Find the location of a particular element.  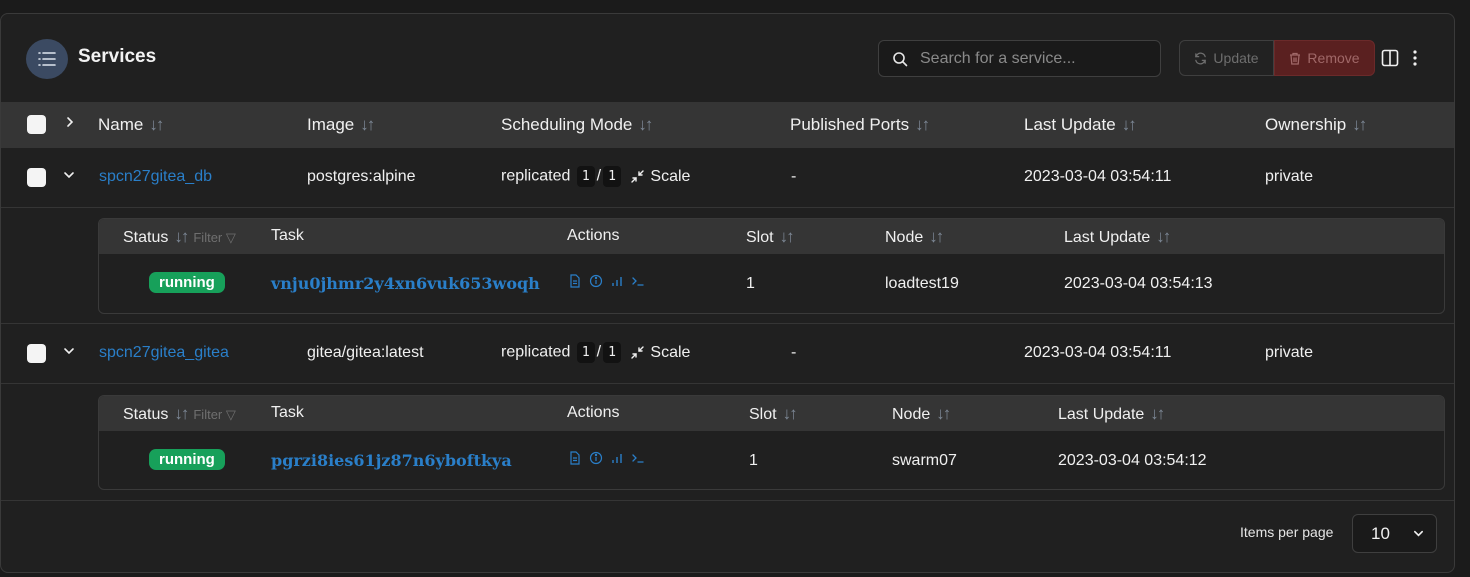

task-last-update: 2023-03-04 03:54:12 is located at coordinates (1132, 460).